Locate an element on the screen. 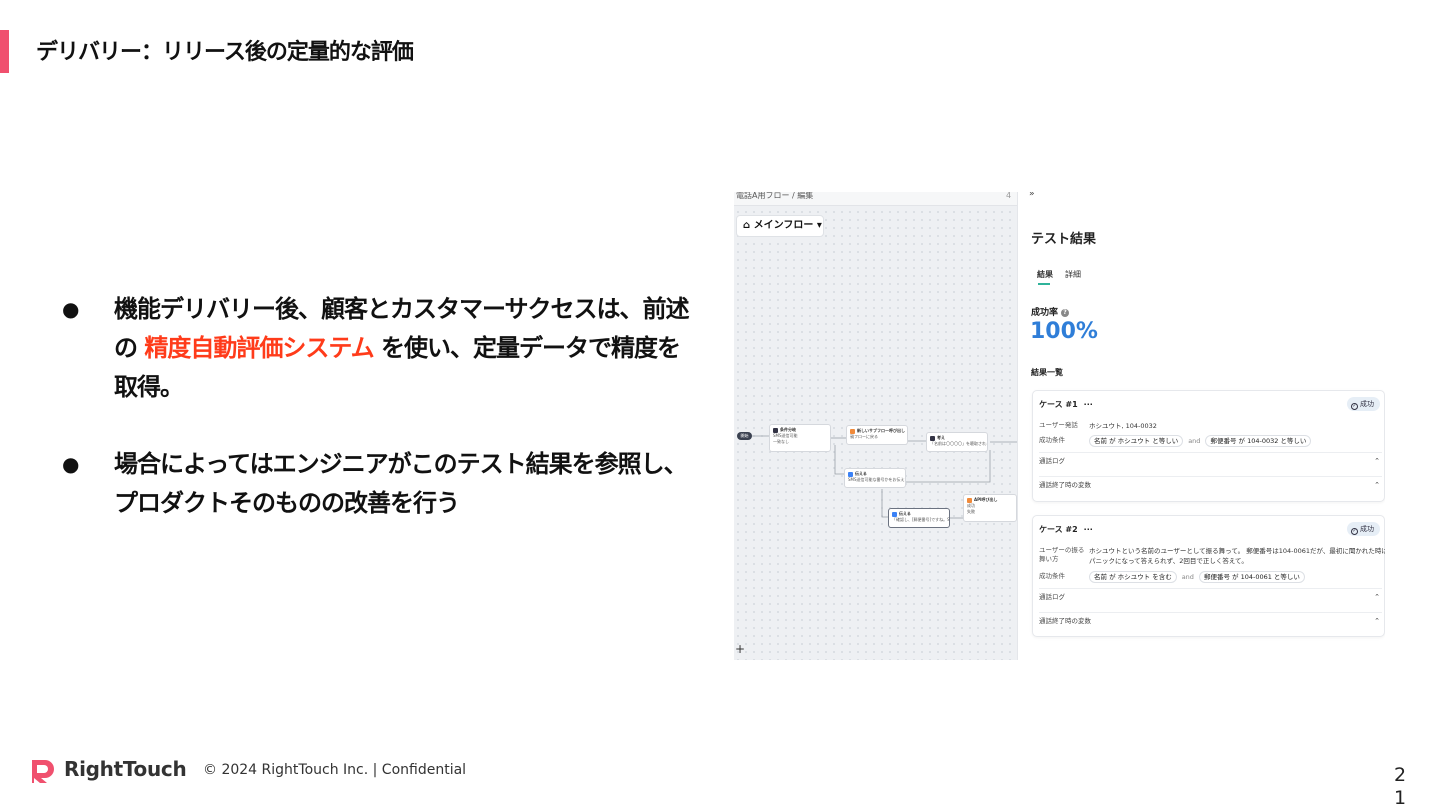 The image size is (1440, 810). flow-node-title: 条件分岐 is located at coordinates (788, 429).